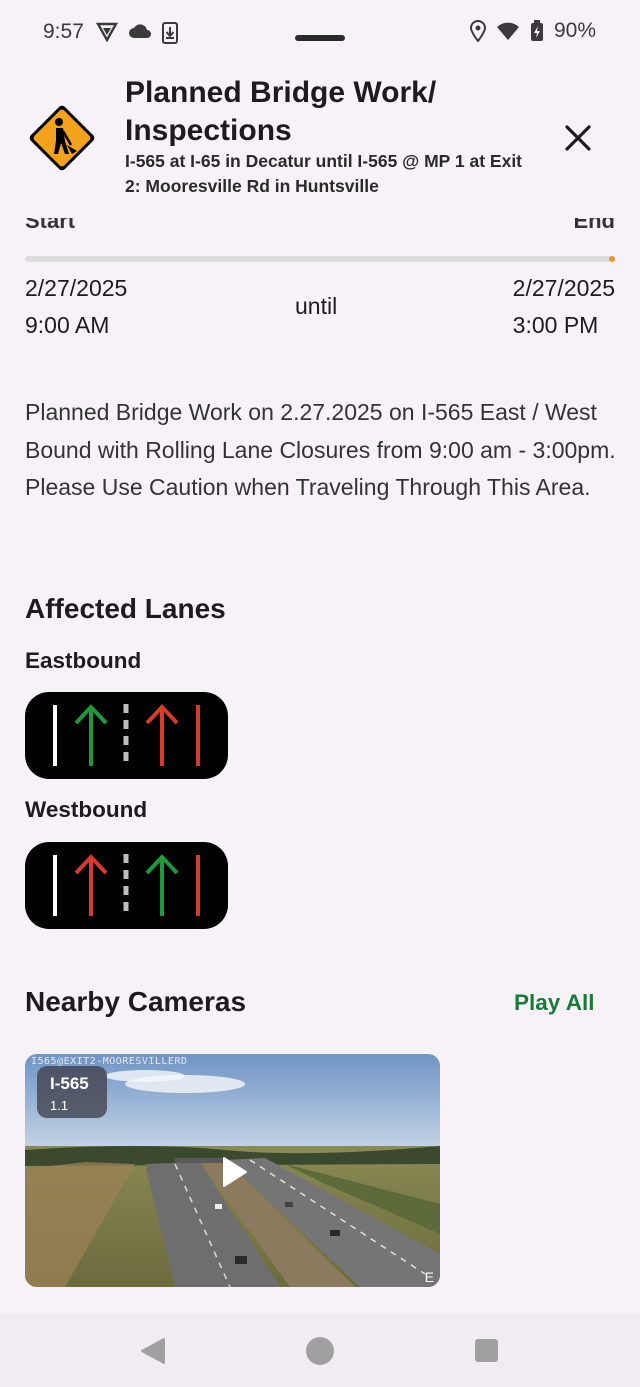 The image size is (640, 1387). What do you see at coordinates (320, 32) in the screenshot?
I see `status-bar: 9:57 90%` at bounding box center [320, 32].